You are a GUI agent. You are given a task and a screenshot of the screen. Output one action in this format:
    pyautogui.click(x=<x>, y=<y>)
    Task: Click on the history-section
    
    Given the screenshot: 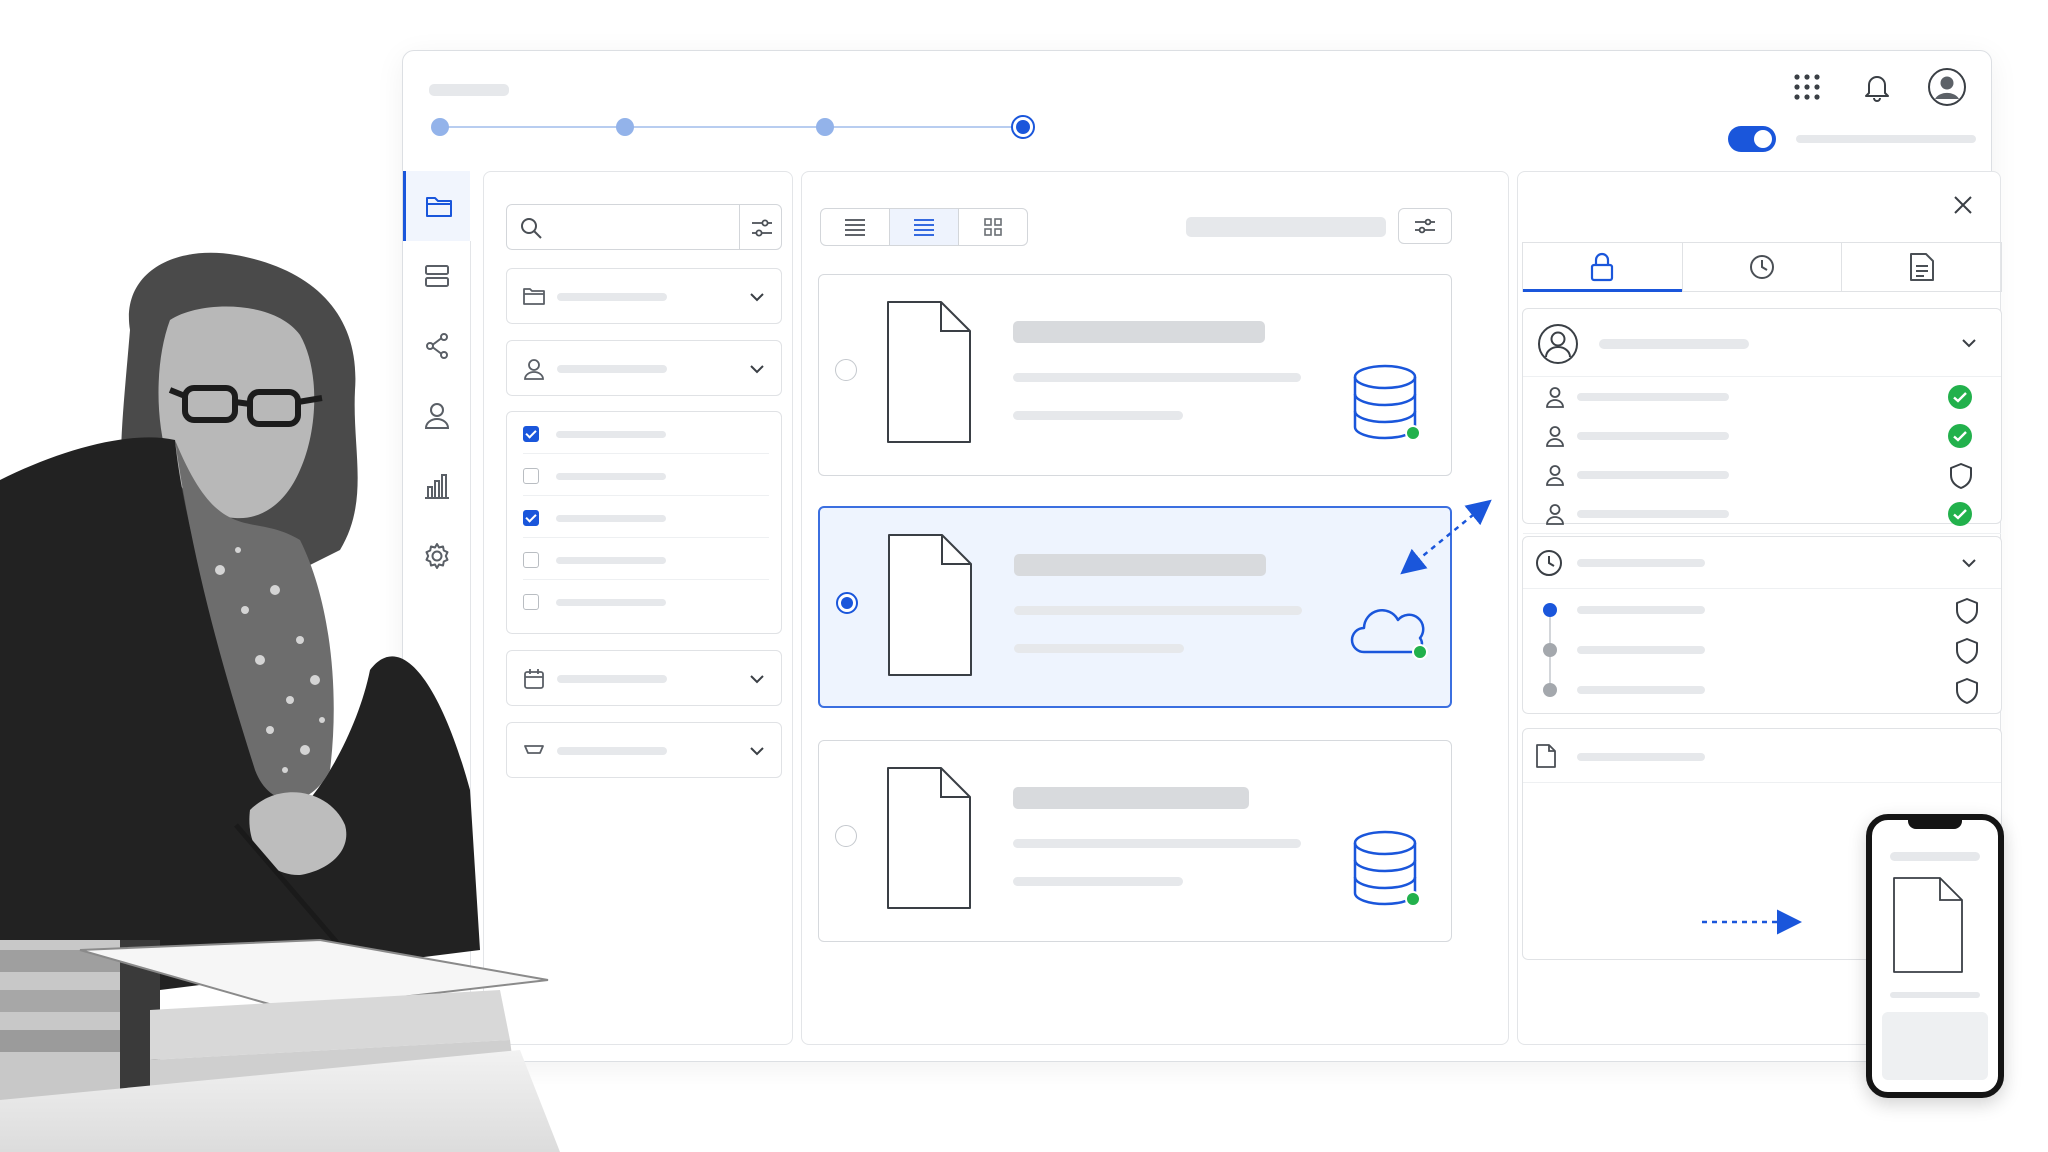 What is the action you would take?
    pyautogui.click(x=1762, y=625)
    